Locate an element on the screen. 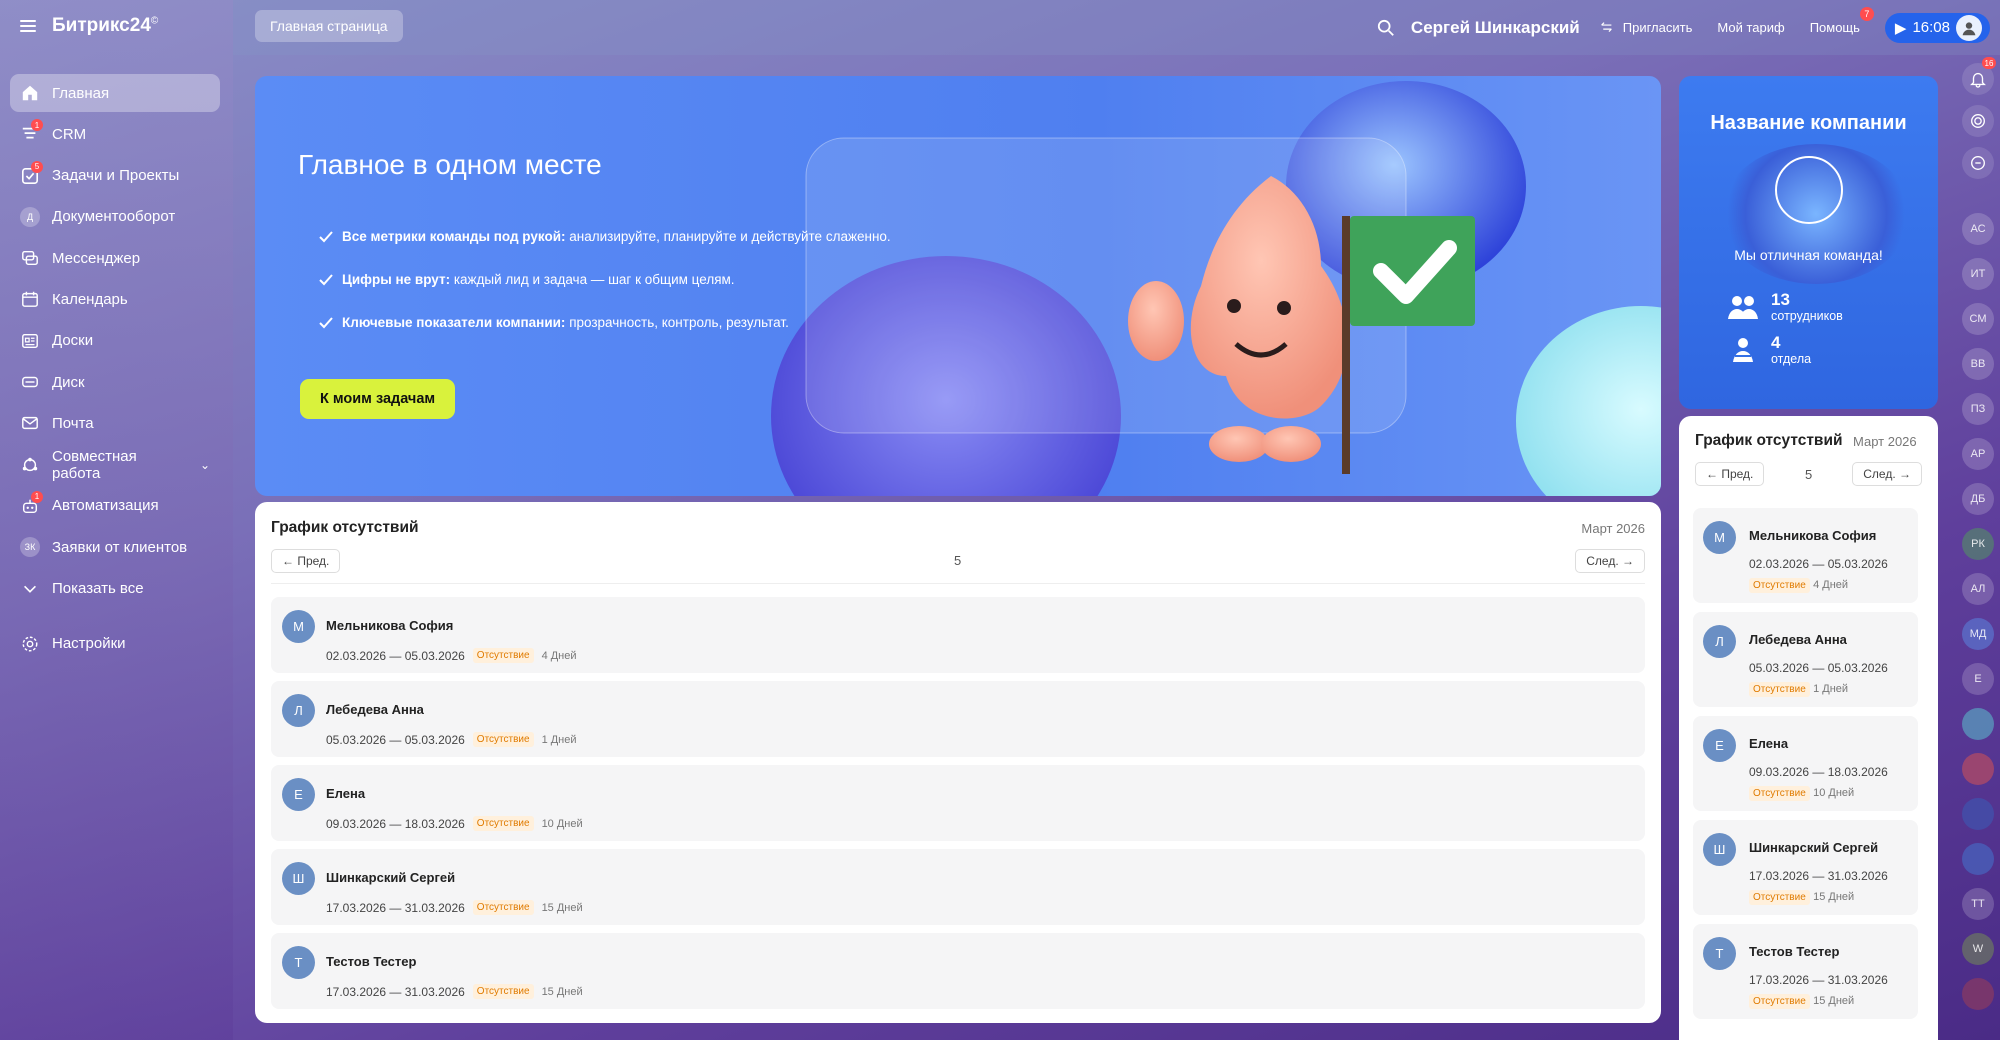 This screenshot has height=1040, width=2000. bell-icon: 16 is located at coordinates (1979, 76).